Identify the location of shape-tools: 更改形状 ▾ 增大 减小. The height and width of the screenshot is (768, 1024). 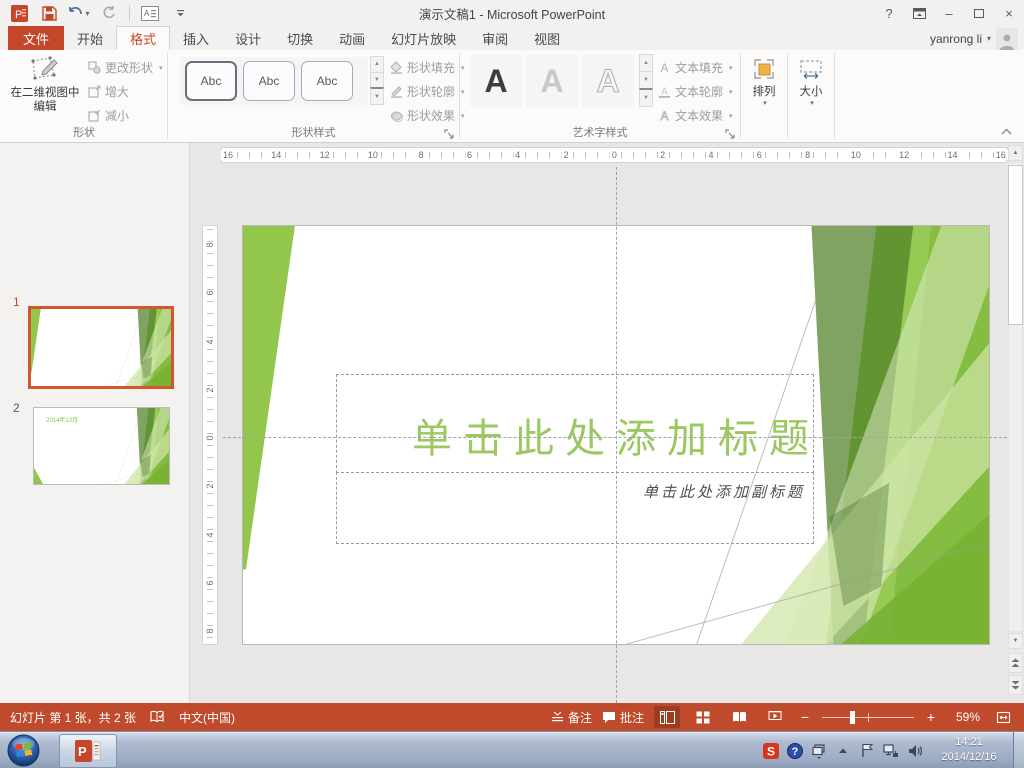
(125, 91).